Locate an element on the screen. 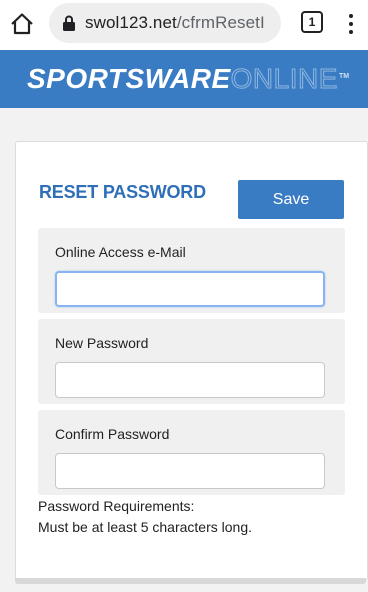 This screenshot has width=368, height=592. confirm-password-field-group: Confirm Password is located at coordinates (191, 452).